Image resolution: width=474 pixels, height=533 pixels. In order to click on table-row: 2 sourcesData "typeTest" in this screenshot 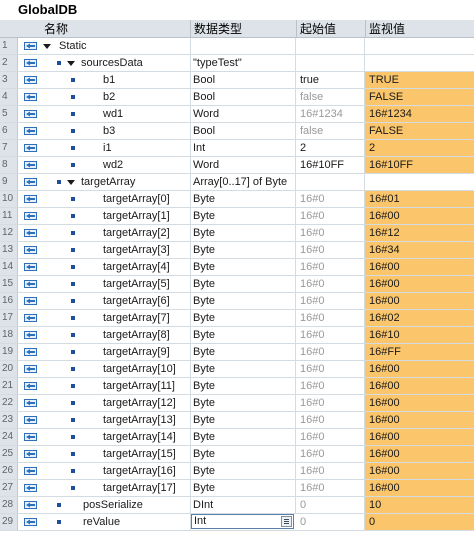, I will do `click(237, 63)`.